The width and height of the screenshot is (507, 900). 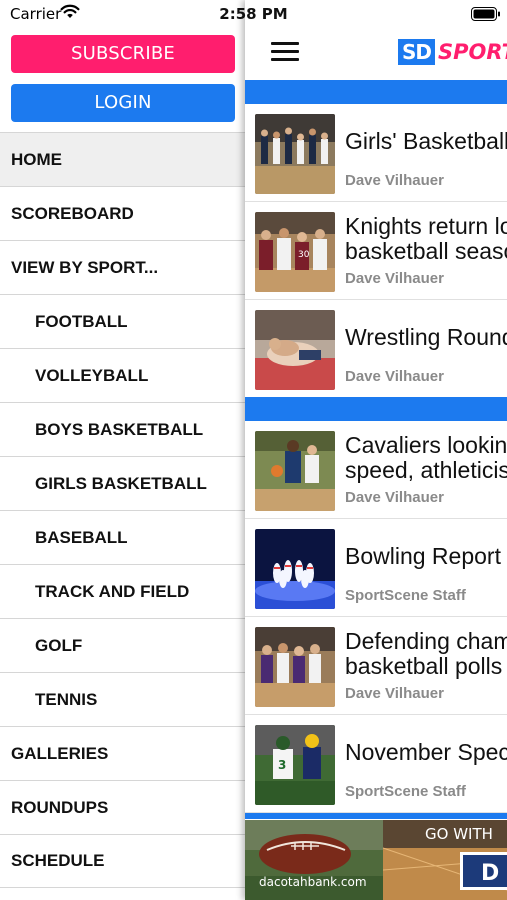 What do you see at coordinates (122, 753) in the screenshot?
I see `menu-item-galleries: GALLERIES` at bounding box center [122, 753].